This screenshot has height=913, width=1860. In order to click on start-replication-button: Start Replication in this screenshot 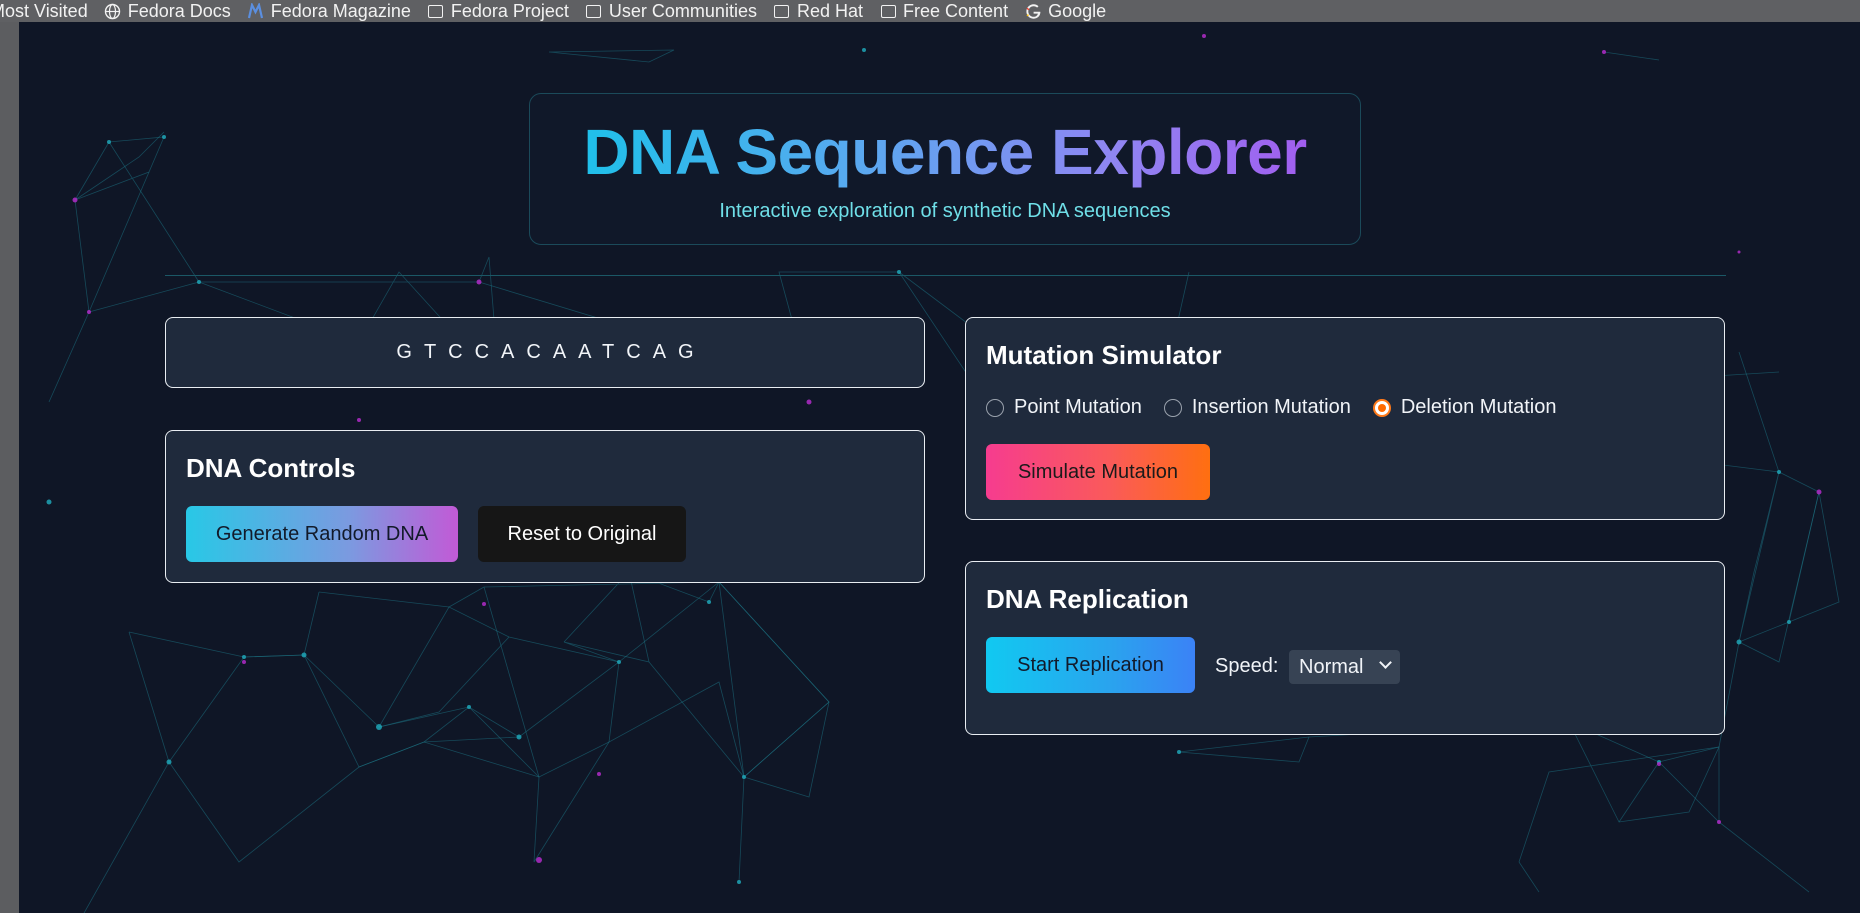, I will do `click(1090, 665)`.